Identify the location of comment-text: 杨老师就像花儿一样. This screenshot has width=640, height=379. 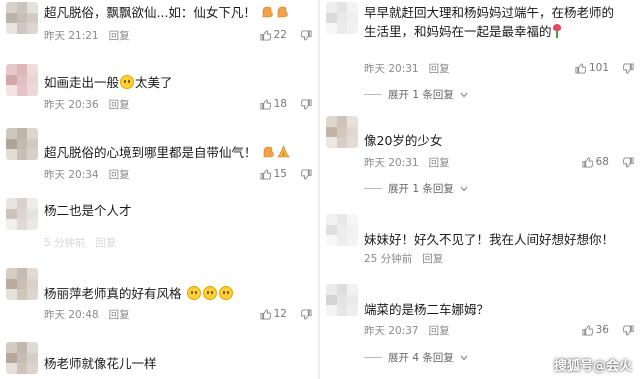
(178, 363).